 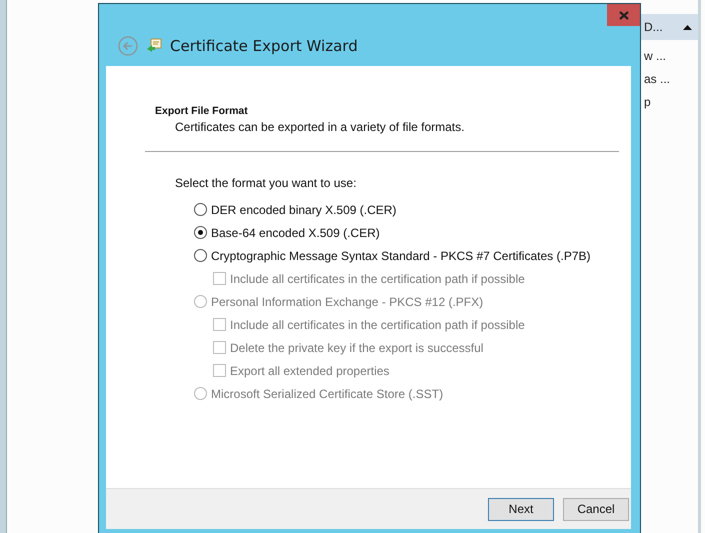 I want to click on format-prompt: Select the format you want to use:, so click(x=266, y=183).